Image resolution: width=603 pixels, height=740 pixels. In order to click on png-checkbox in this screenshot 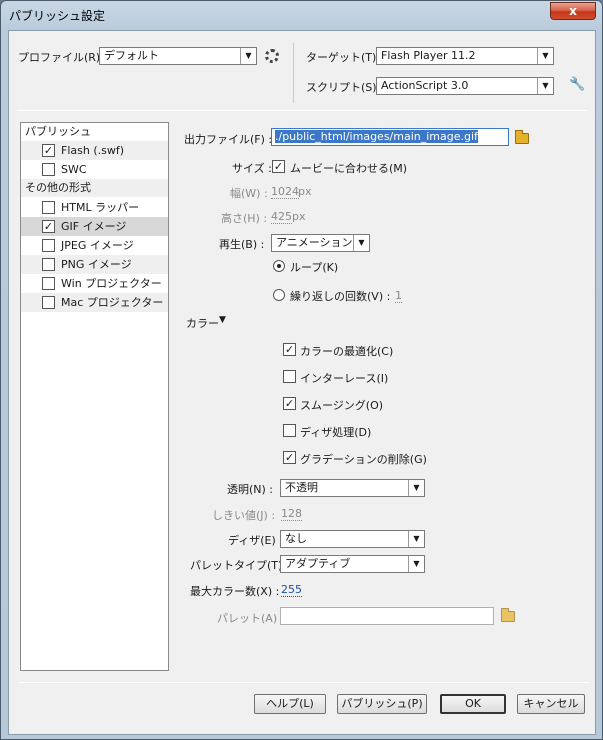, I will do `click(48, 264)`.